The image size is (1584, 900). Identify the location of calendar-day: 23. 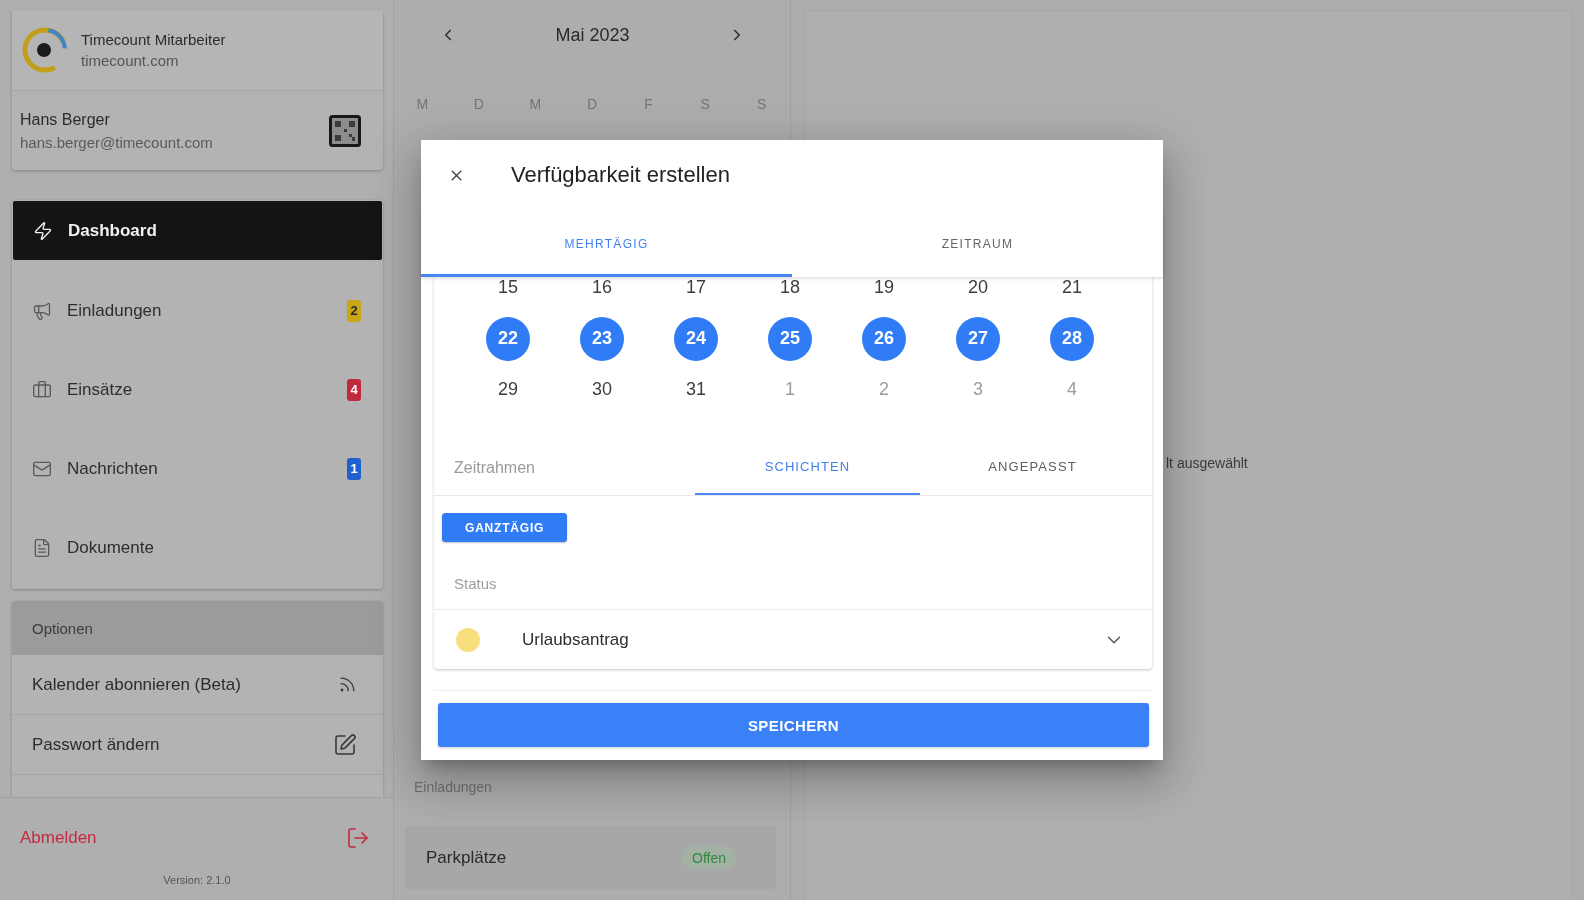
(602, 338).